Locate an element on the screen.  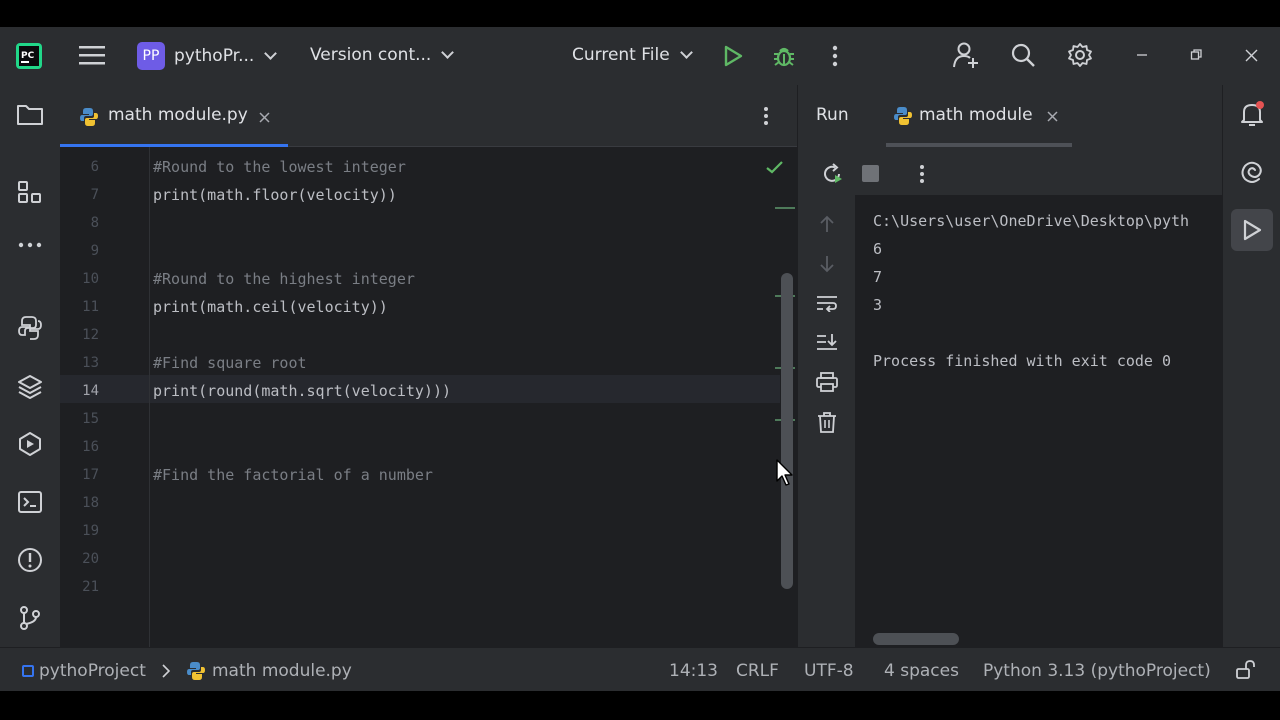
scroll-marker is located at coordinates (785, 208).